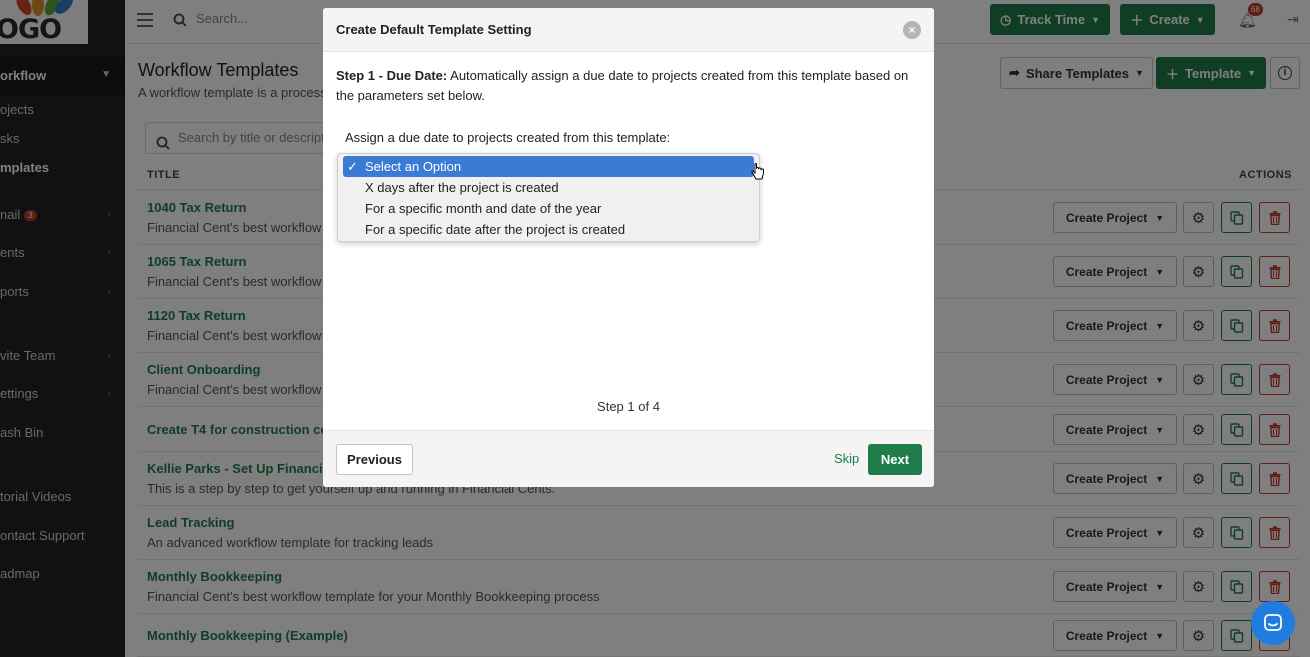 The width and height of the screenshot is (1310, 657). I want to click on option-x-days-after: X days after the project is created, so click(548, 187).